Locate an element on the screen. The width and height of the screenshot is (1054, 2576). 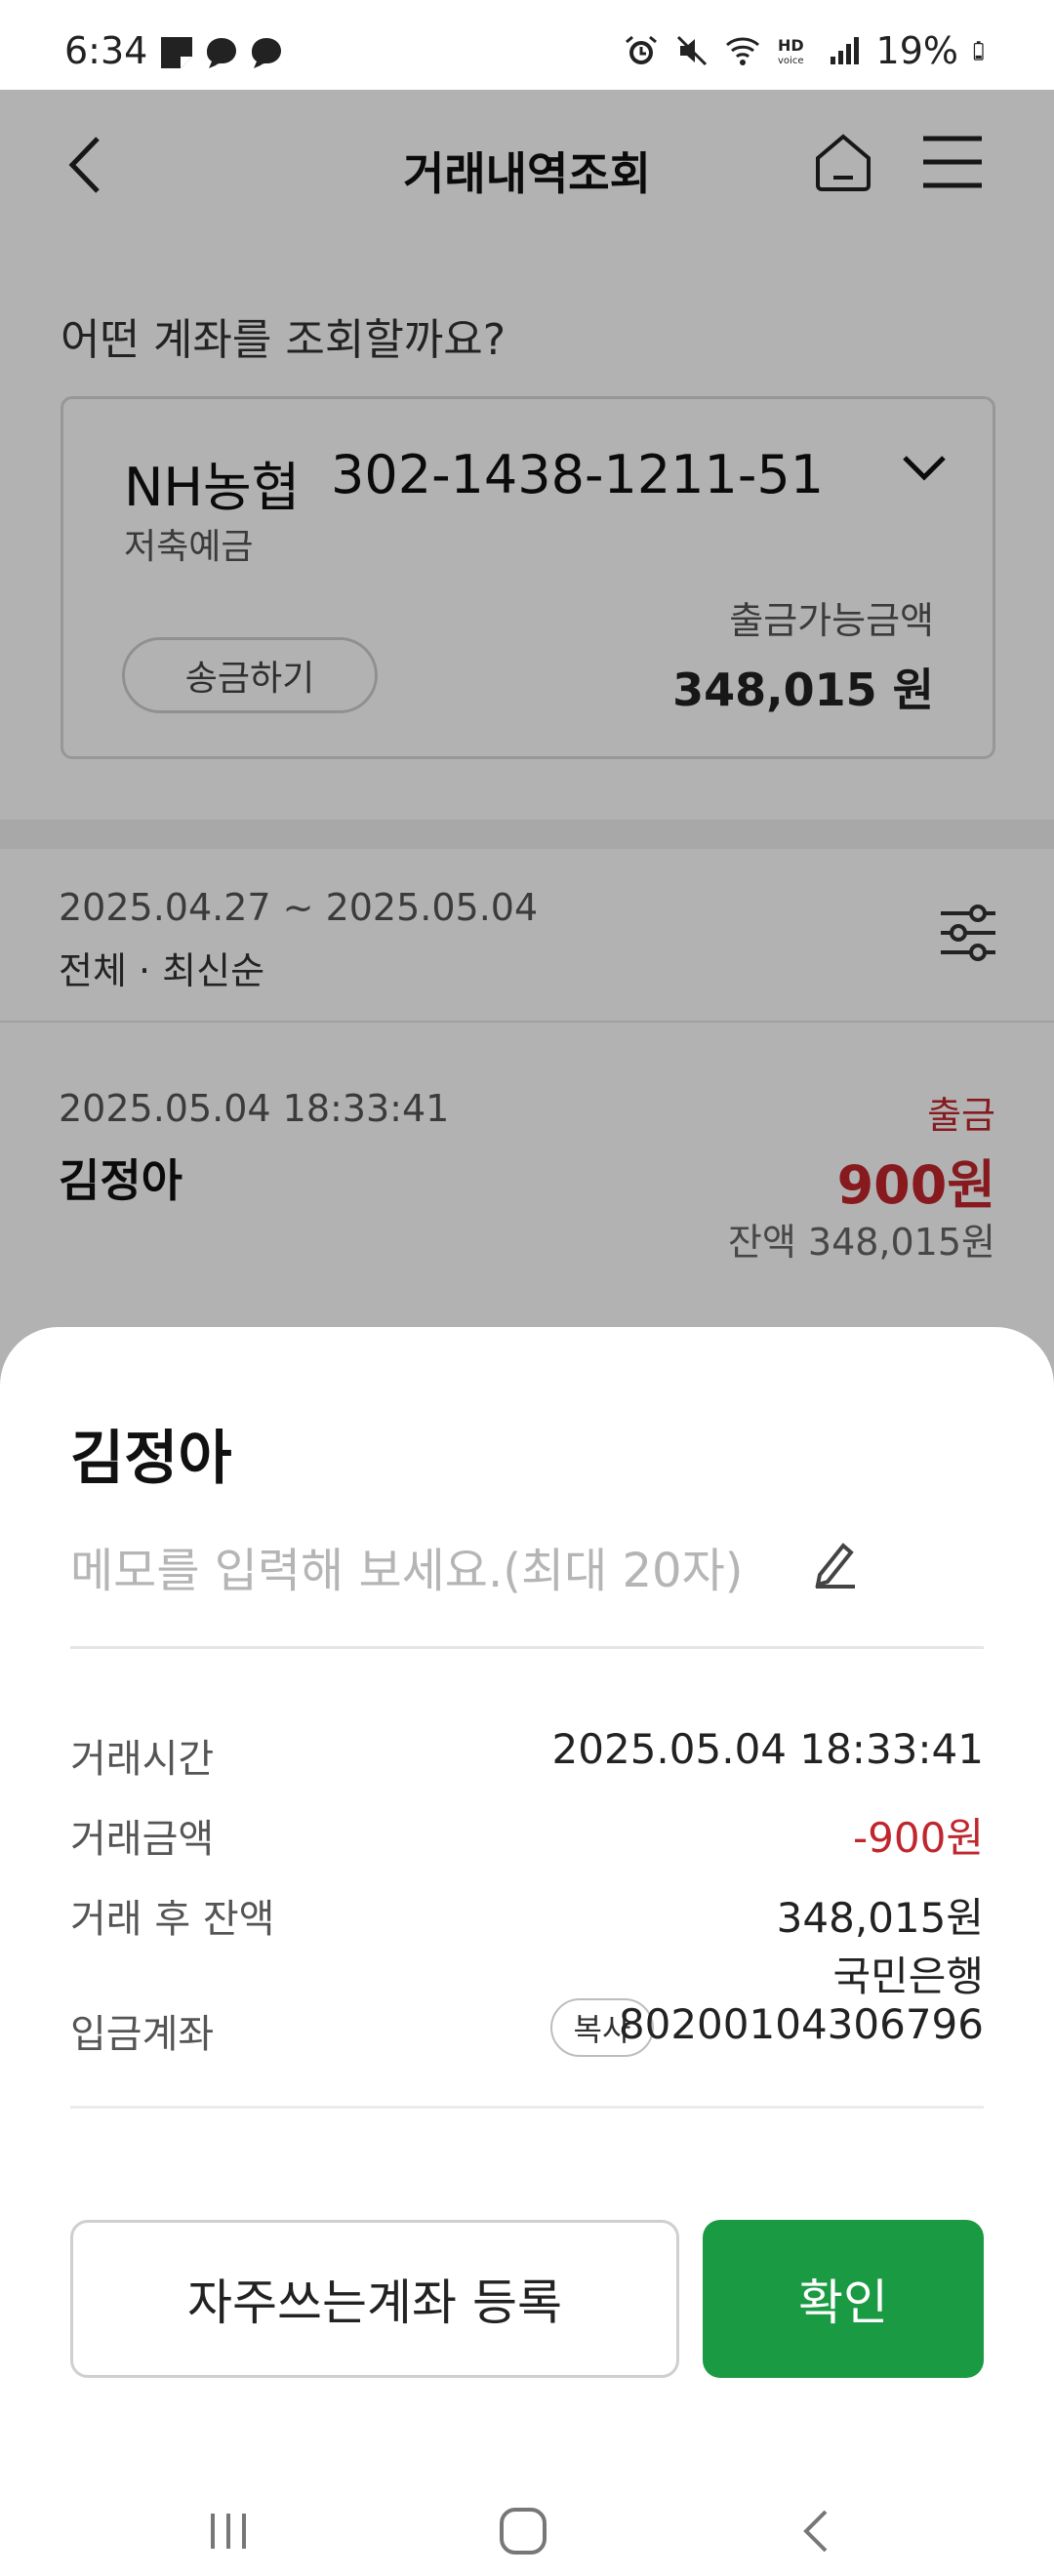
row-label-account: 입금계좌 is located at coordinates (142, 2034).